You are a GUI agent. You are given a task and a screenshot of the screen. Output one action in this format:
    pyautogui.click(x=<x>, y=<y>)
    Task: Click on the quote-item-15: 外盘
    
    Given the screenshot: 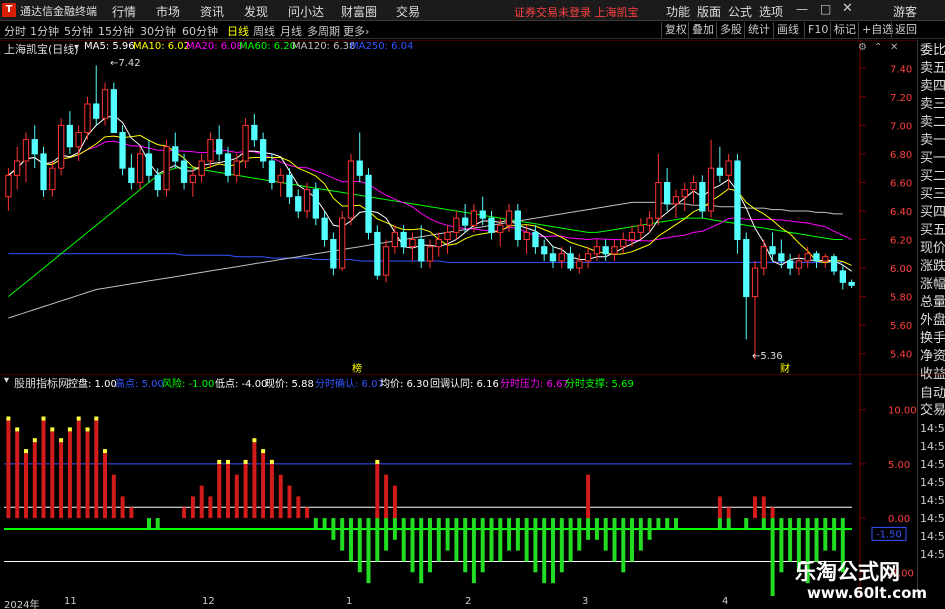 What is the action you would take?
    pyautogui.click(x=932, y=321)
    